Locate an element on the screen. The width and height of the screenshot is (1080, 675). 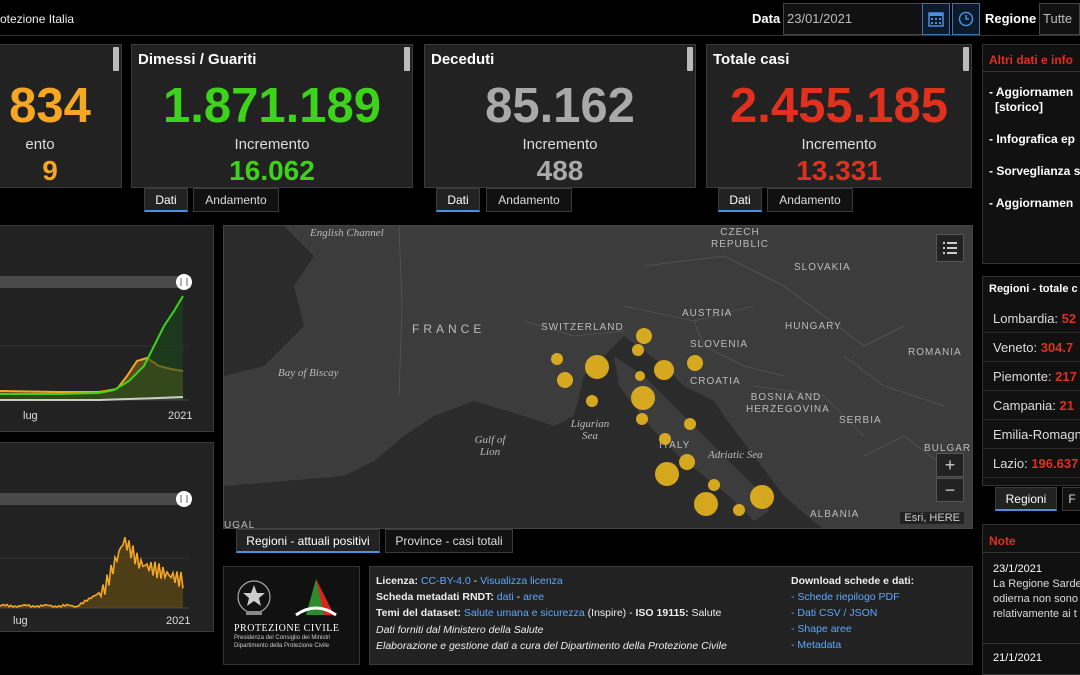
metadata-aree-link: aree is located at coordinates (533, 597).